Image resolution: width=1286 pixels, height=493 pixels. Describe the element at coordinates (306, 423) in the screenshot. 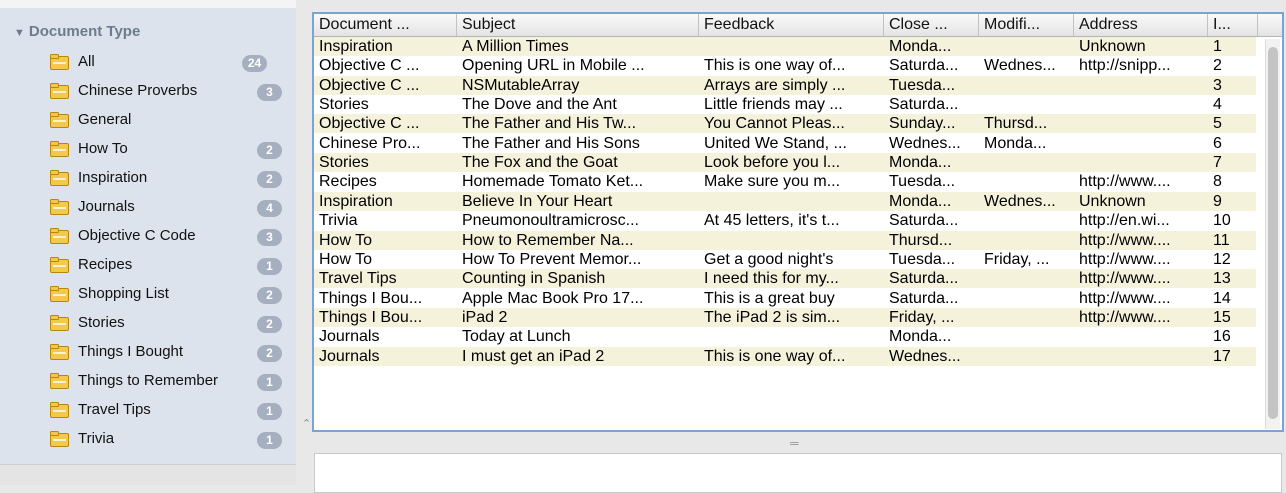

I see `resize-handle-icon: ⌃` at that location.